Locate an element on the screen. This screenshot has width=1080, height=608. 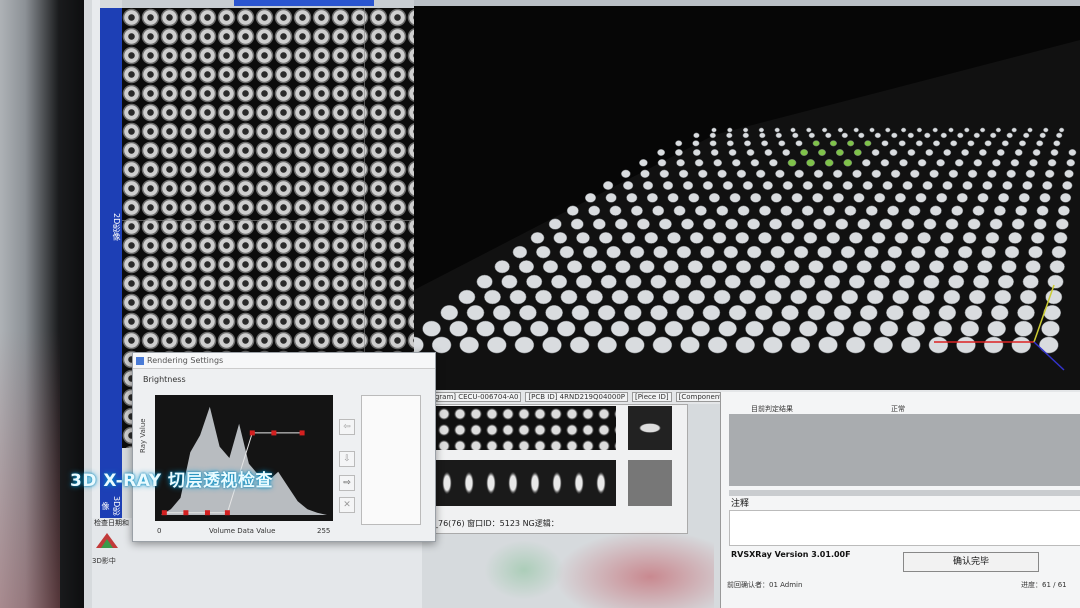
arrow-right-button: ⇨ is located at coordinates (347, 483).